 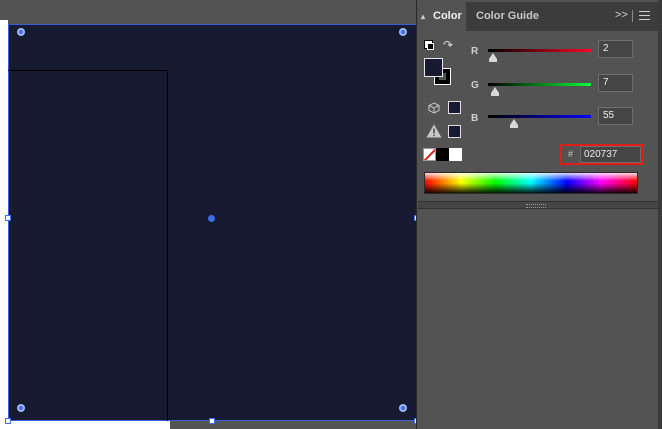 What do you see at coordinates (208, 10) in the screenshot?
I see `canvas-top-strip` at bounding box center [208, 10].